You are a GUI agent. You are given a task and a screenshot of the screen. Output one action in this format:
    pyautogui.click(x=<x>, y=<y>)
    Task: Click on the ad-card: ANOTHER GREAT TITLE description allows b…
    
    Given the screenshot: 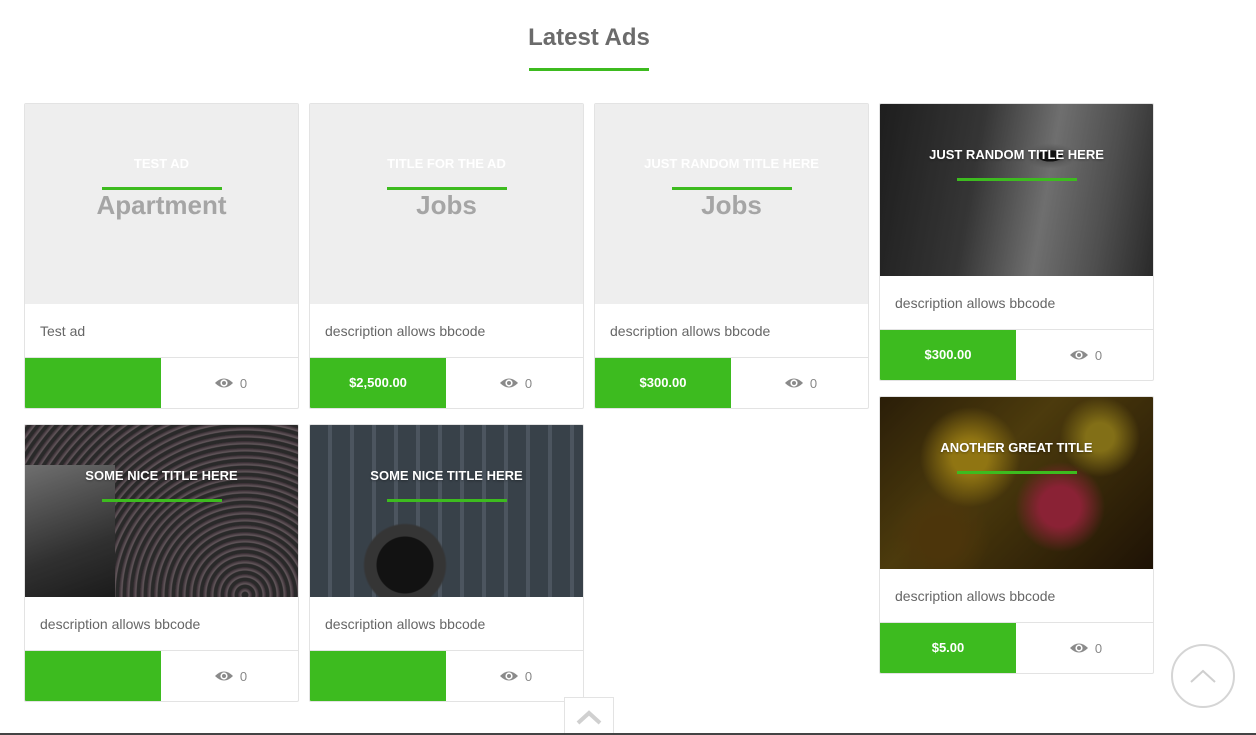 What is the action you would take?
    pyautogui.click(x=1016, y=535)
    